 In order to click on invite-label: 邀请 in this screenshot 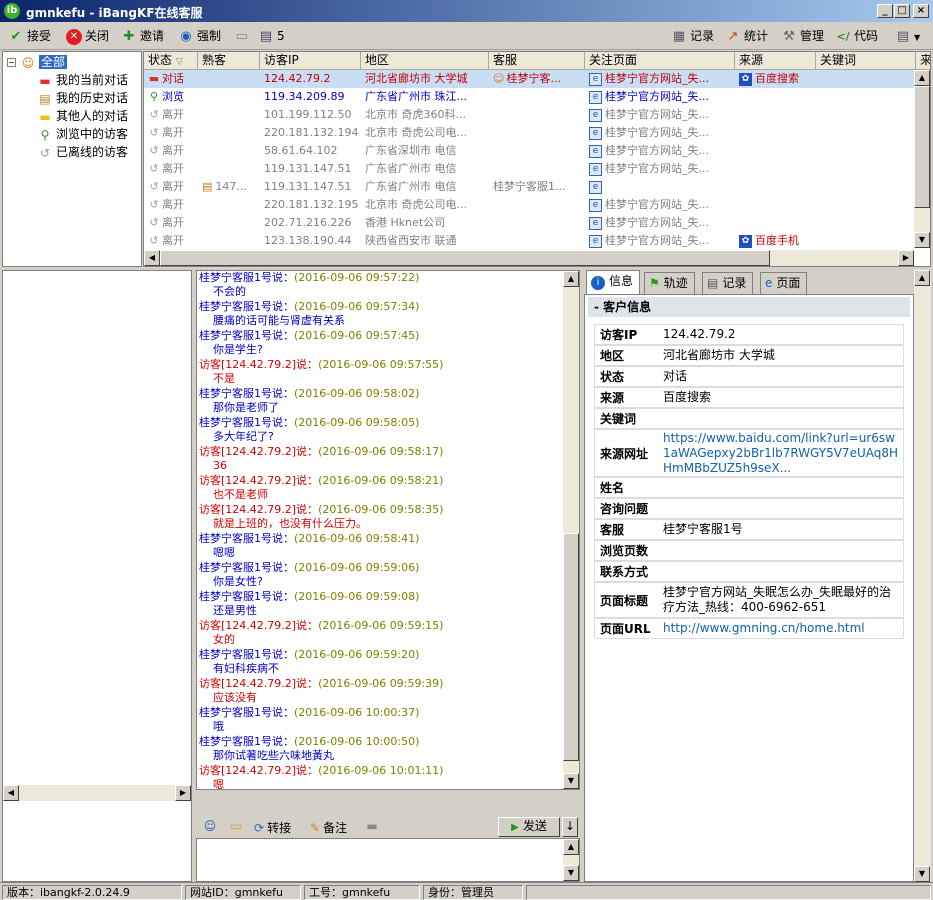, I will do `click(152, 36)`.